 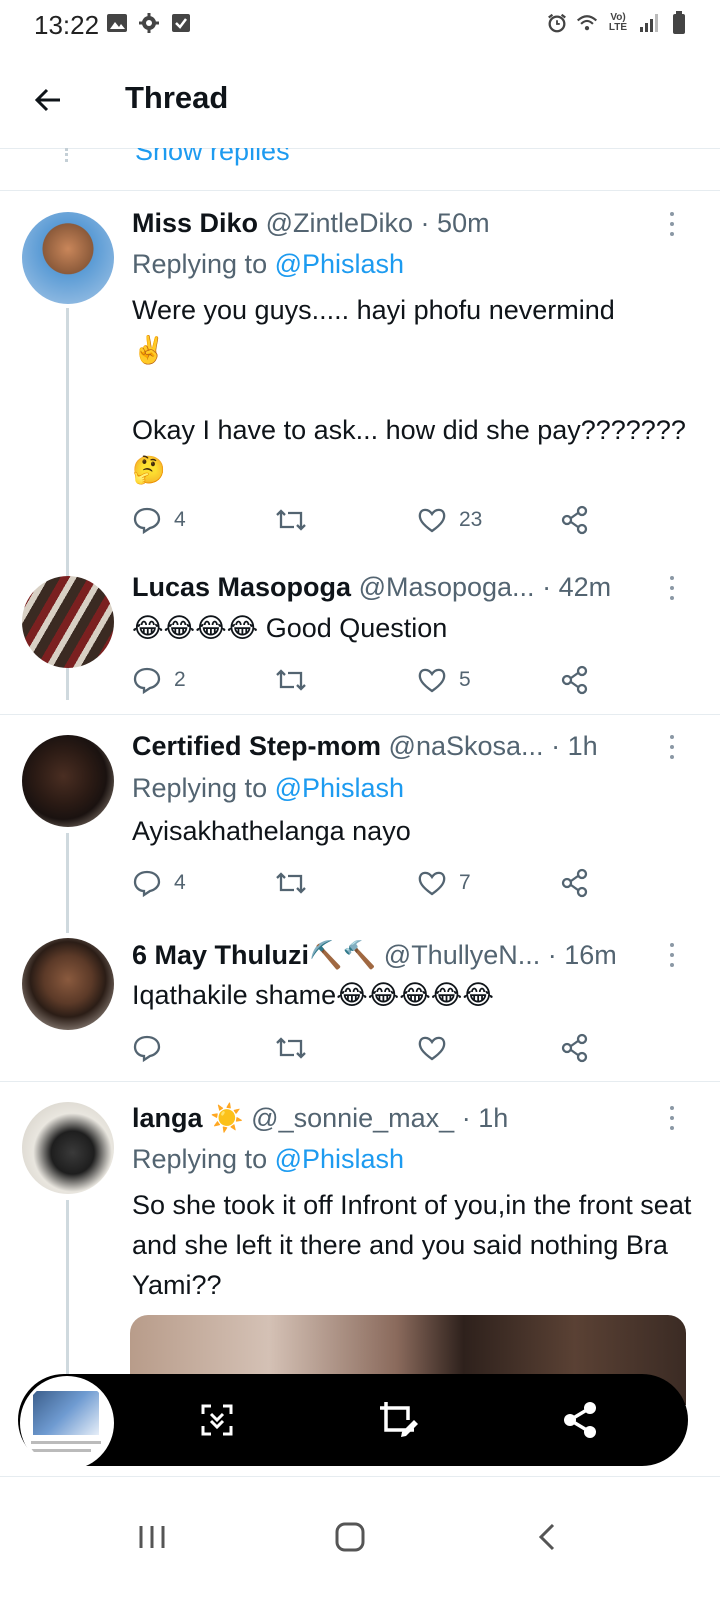 What do you see at coordinates (353, 1118) in the screenshot?
I see `tweet-author-handle: @_sonnie_max_` at bounding box center [353, 1118].